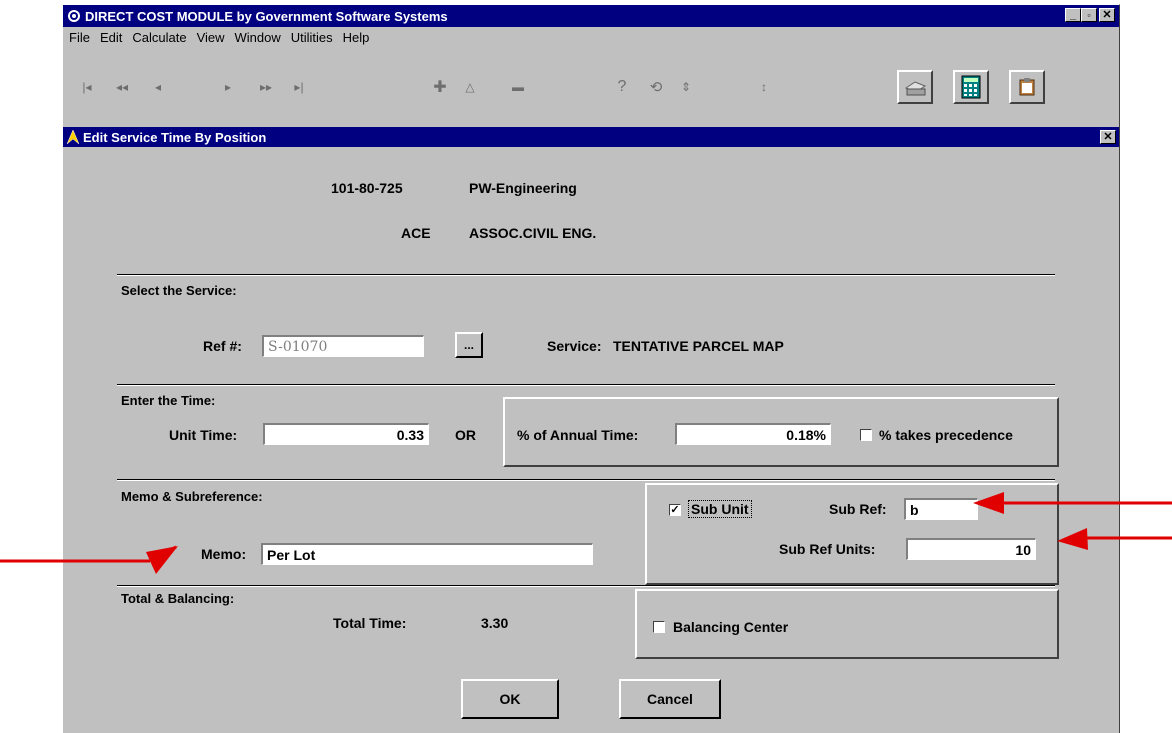  What do you see at coordinates (670, 699) in the screenshot?
I see `cancel-button: Cancel` at bounding box center [670, 699].